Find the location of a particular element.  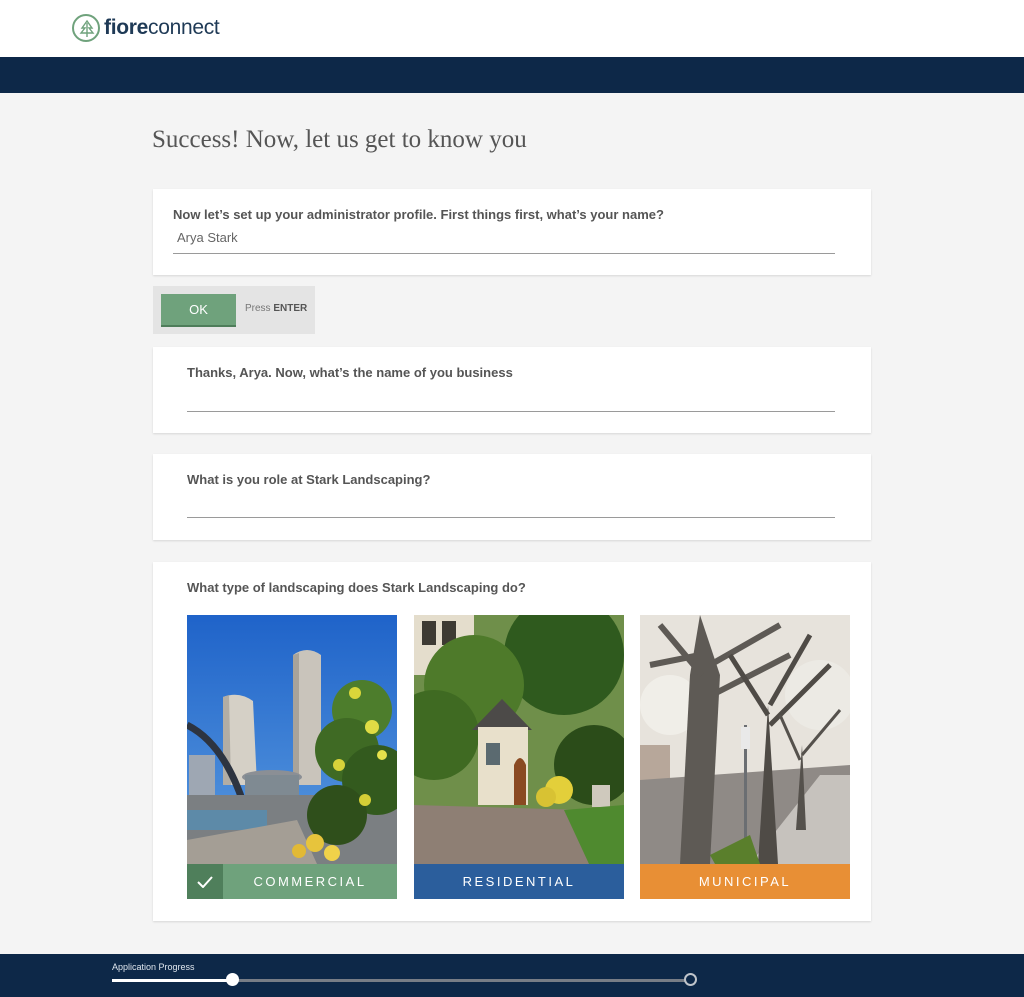

brand-name: fioreconnect is located at coordinates (162, 28).